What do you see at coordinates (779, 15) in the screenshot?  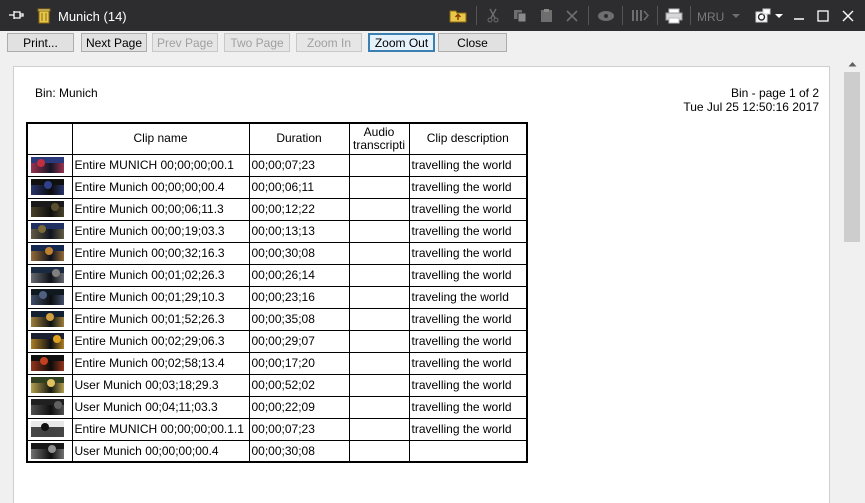 I see `settings-dropdown-icon` at bounding box center [779, 15].